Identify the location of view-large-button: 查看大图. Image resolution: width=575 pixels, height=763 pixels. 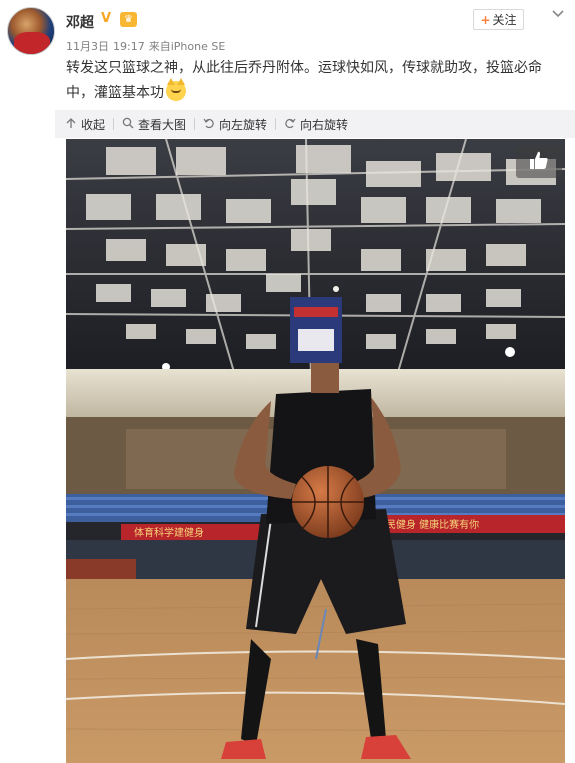
(154, 124).